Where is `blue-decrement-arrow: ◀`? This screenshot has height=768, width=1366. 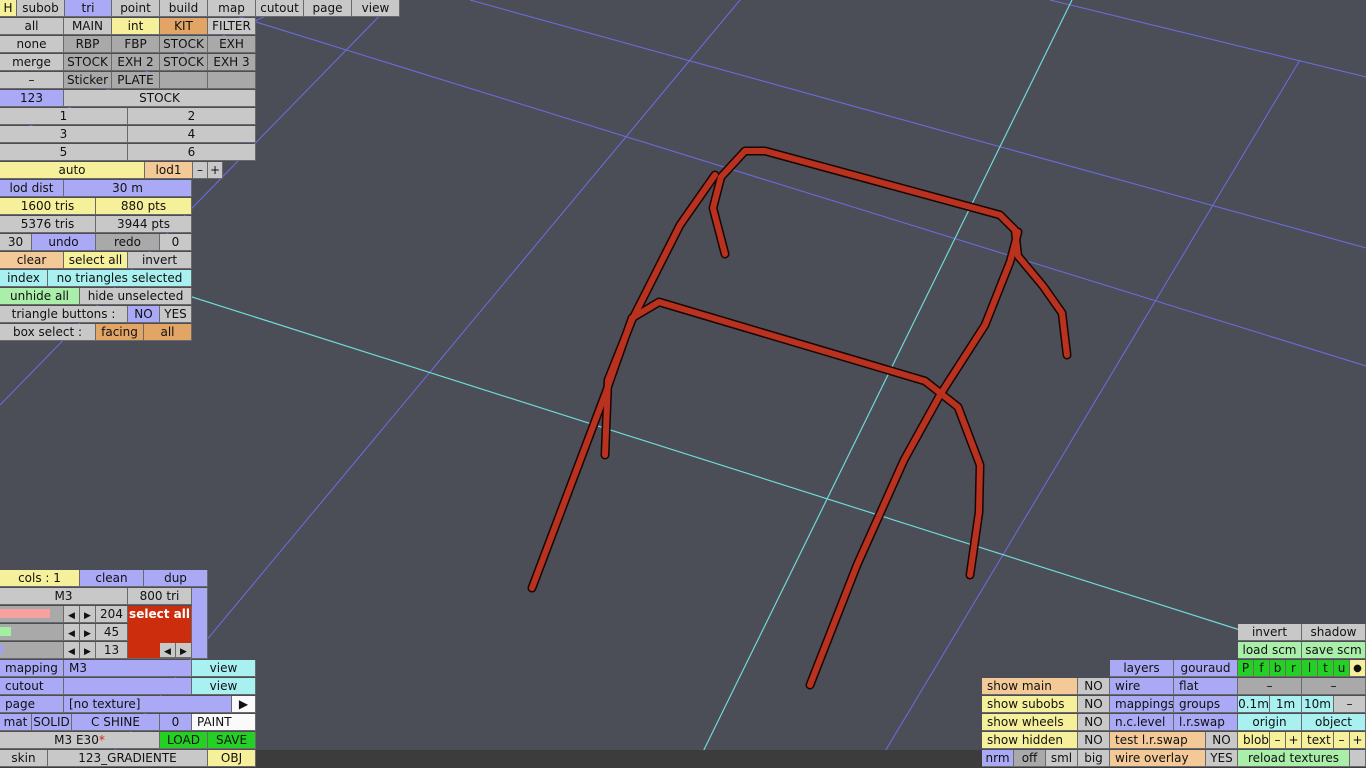 blue-decrement-arrow: ◀ is located at coordinates (72, 650).